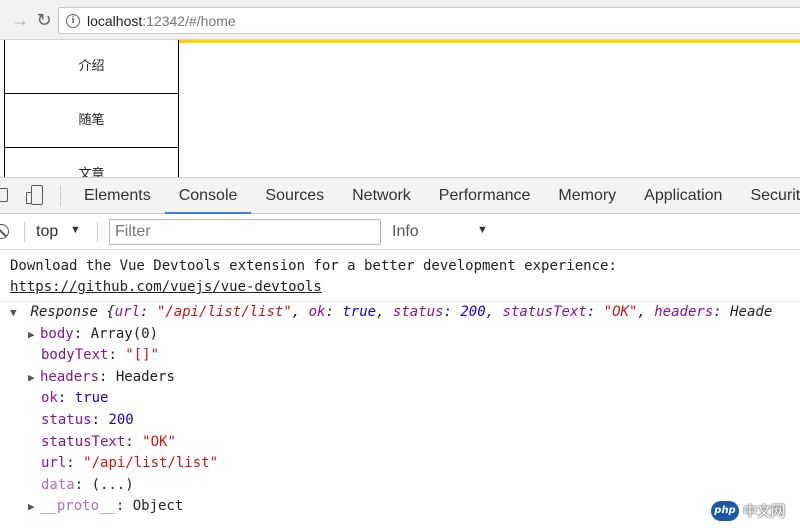  Describe the element at coordinates (73, 21) in the screenshot. I see `info-icon: i` at that location.